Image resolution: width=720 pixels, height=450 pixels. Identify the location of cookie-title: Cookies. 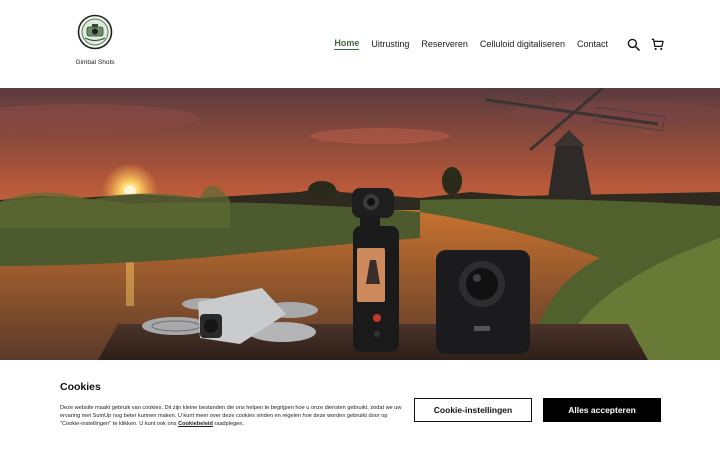
(80, 387).